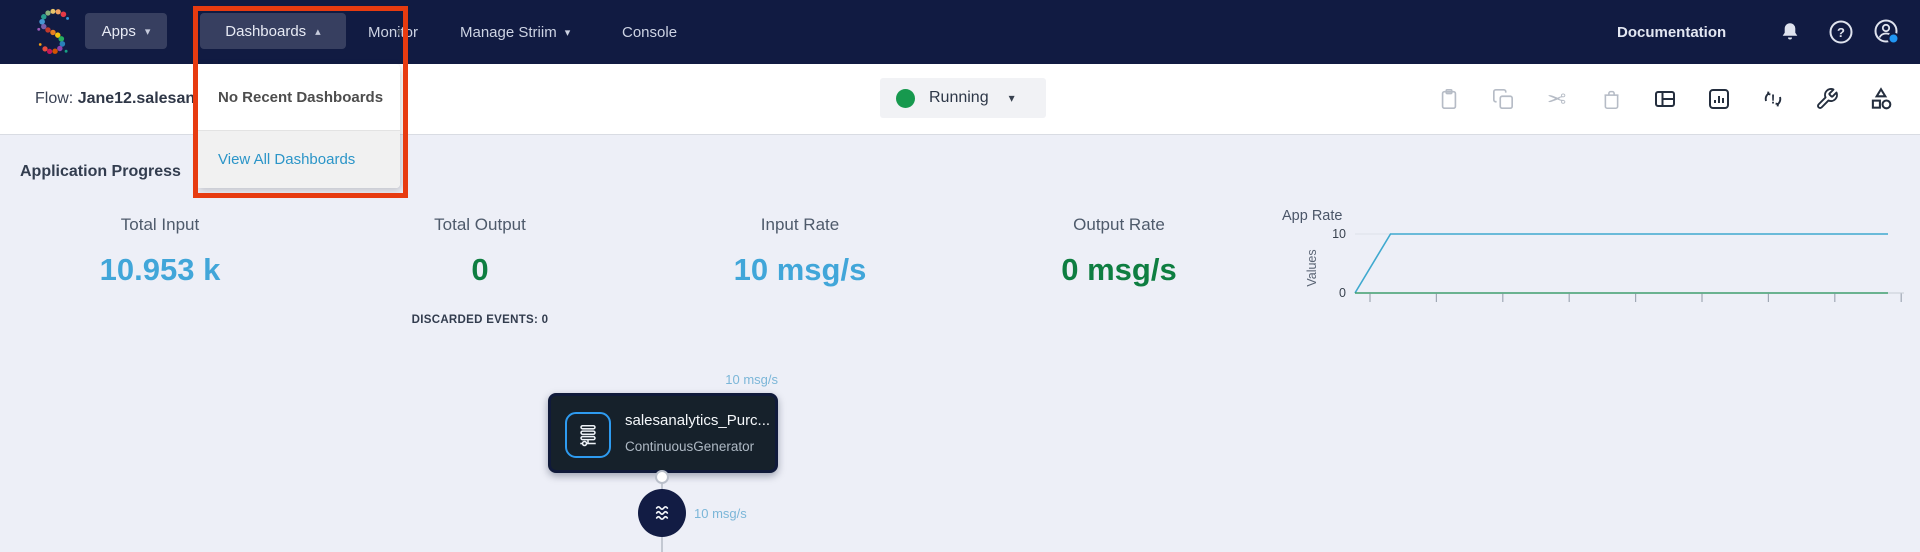 The height and width of the screenshot is (552, 1920). I want to click on question-glyph: ?, so click(1841, 32).